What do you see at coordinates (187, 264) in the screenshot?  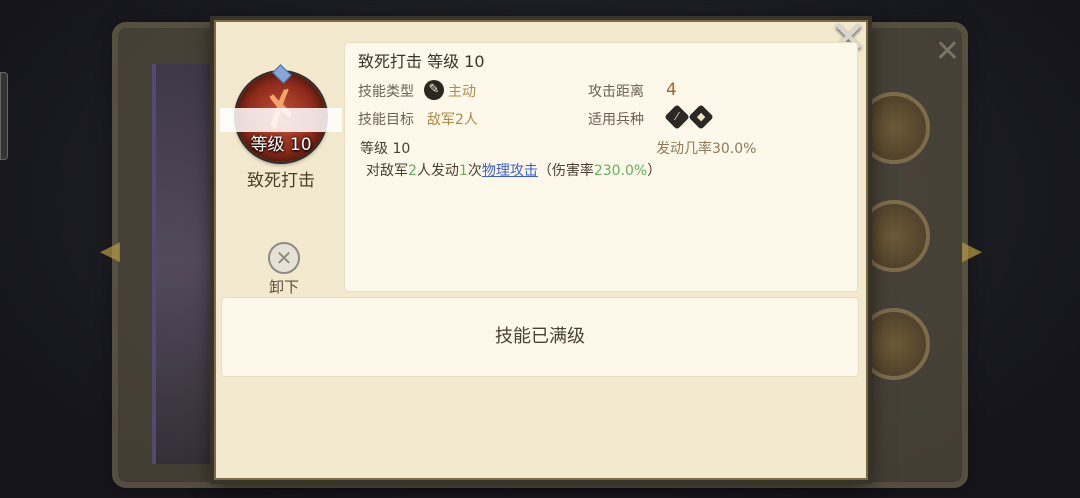 I see `background-hero-portrait` at bounding box center [187, 264].